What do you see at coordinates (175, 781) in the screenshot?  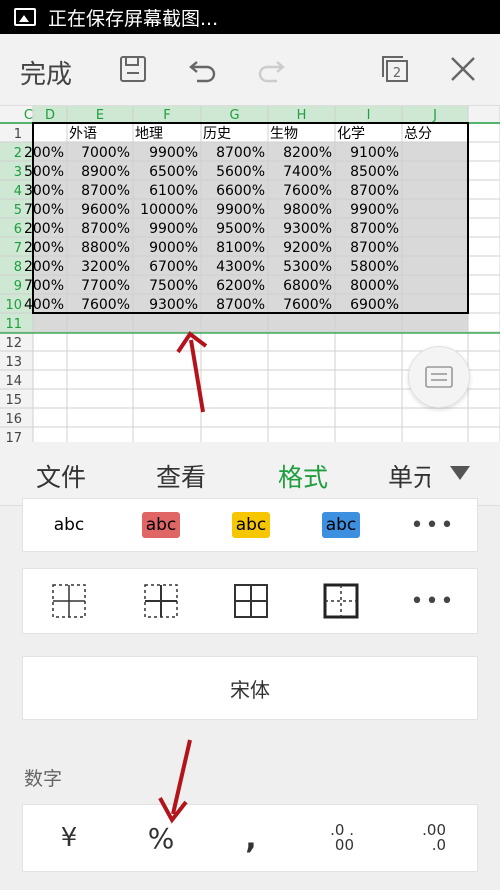 I see `annotation-arrow-down` at bounding box center [175, 781].